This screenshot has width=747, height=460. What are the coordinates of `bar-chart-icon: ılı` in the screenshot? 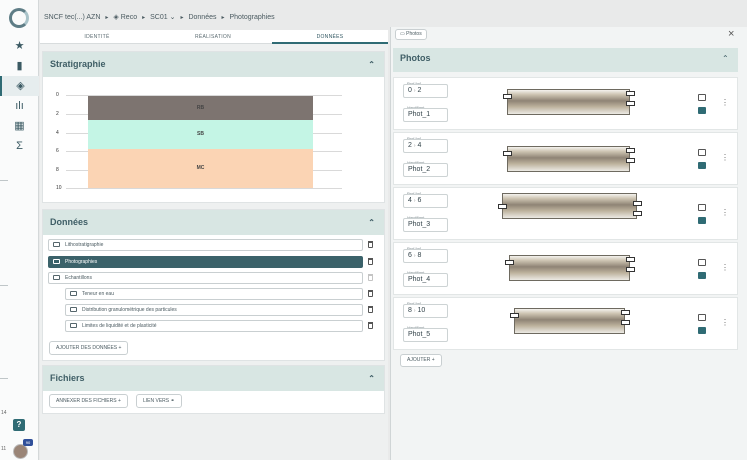 It's located at (19, 106).